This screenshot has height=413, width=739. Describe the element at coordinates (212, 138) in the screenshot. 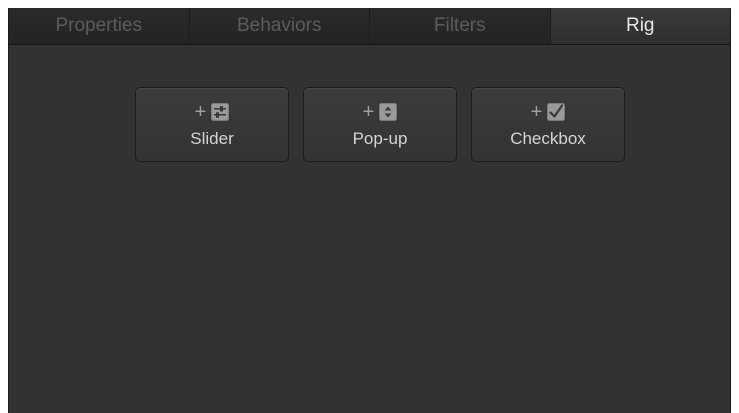

I see `add-slider-label: Slider` at that location.